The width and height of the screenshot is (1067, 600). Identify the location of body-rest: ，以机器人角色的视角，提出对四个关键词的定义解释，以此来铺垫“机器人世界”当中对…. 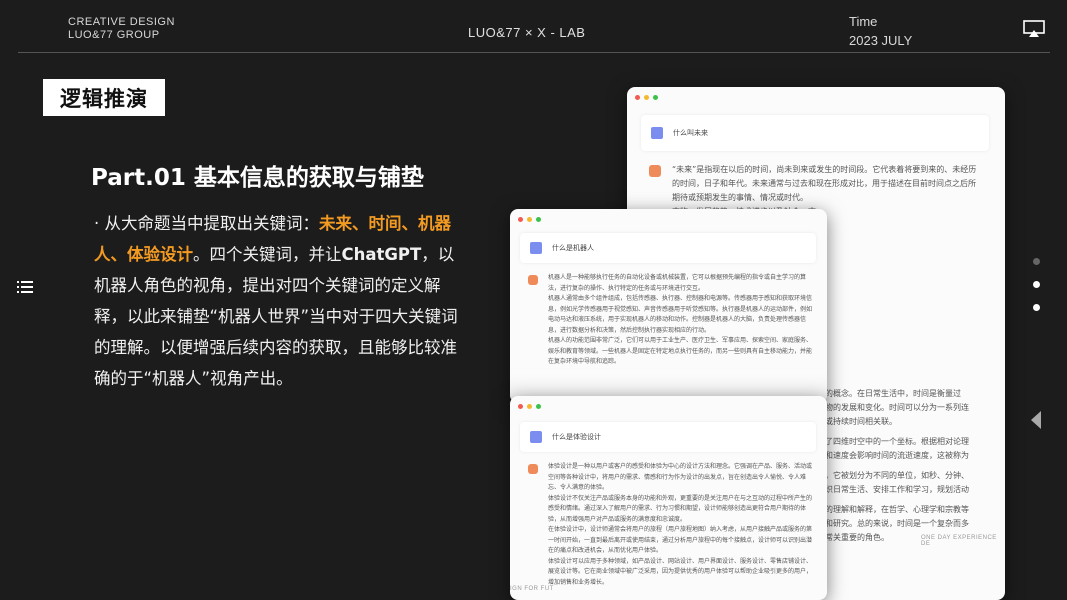
(276, 316).